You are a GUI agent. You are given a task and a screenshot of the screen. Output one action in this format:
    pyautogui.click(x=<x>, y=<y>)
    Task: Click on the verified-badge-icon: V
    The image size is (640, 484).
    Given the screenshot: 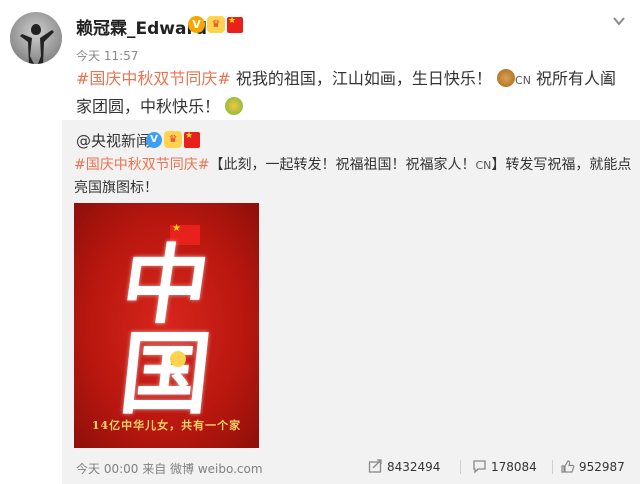 What is the action you would take?
    pyautogui.click(x=196, y=24)
    